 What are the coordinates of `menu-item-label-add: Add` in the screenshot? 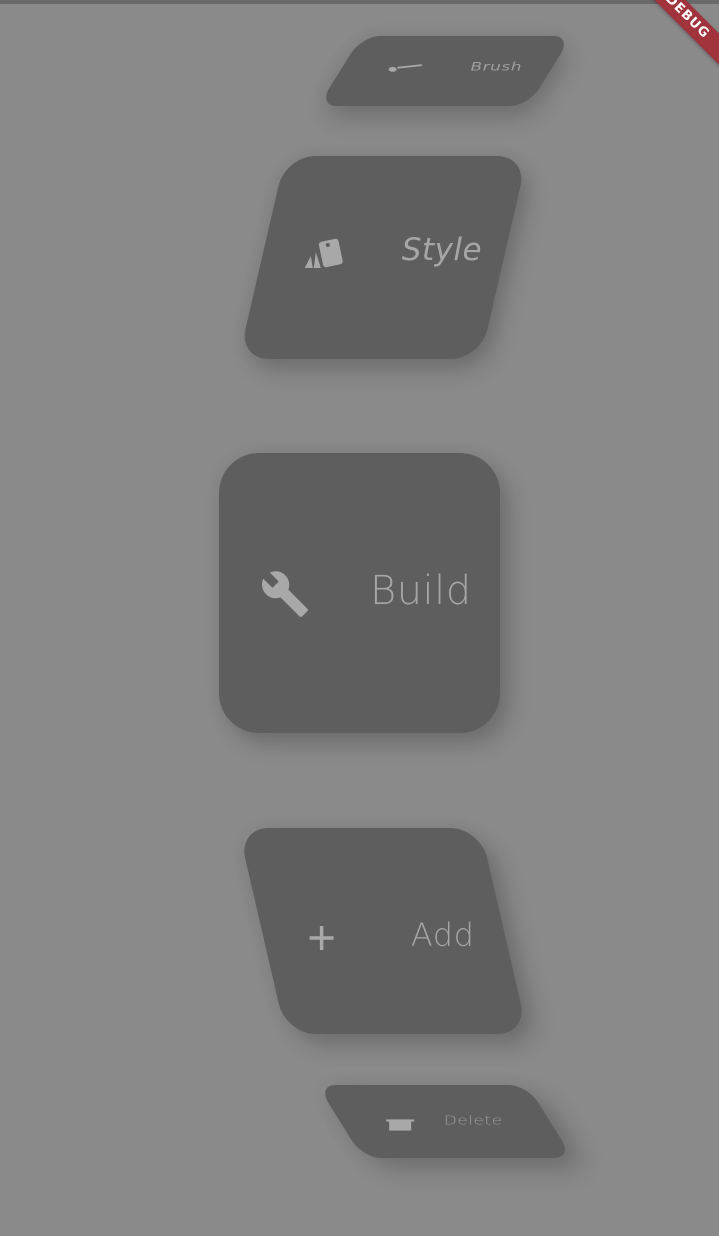 It's located at (442, 935).